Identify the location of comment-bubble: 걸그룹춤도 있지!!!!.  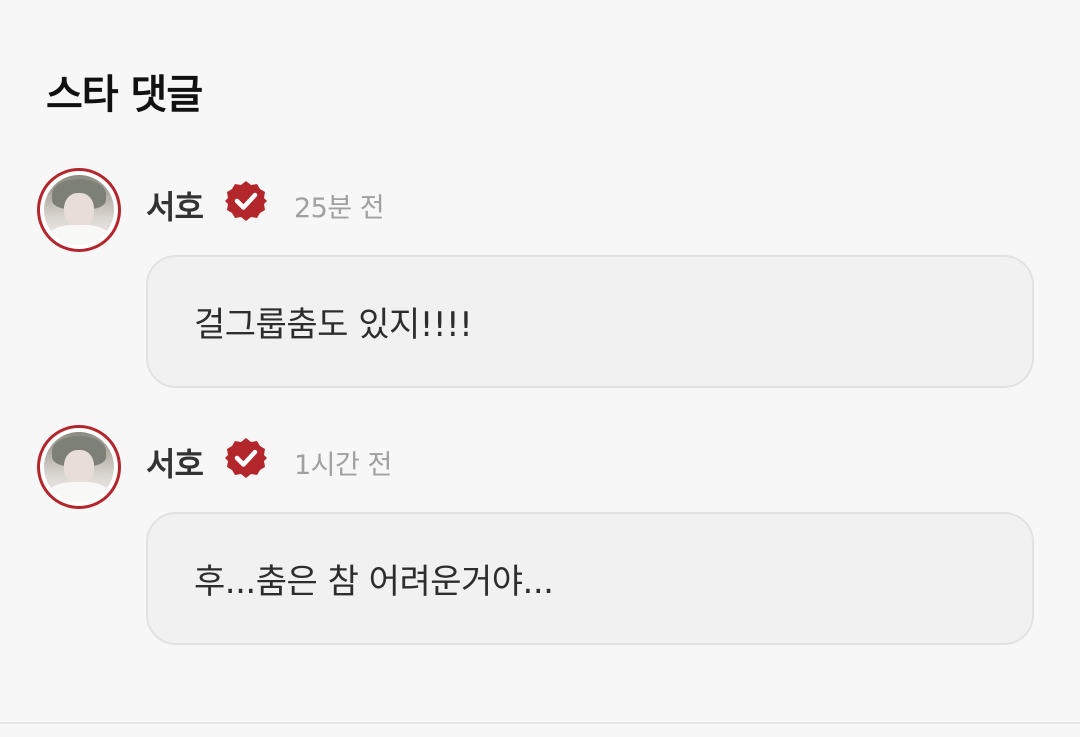
(590, 321).